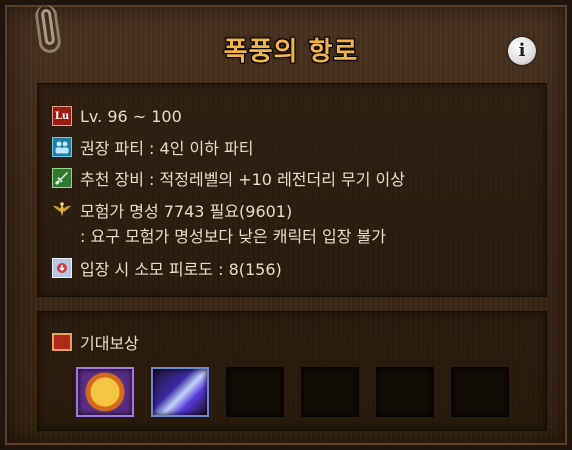 The image size is (572, 450). What do you see at coordinates (167, 148) in the screenshot?
I see `party-text: 권장 파티 : 4인 이하 파티` at bounding box center [167, 148].